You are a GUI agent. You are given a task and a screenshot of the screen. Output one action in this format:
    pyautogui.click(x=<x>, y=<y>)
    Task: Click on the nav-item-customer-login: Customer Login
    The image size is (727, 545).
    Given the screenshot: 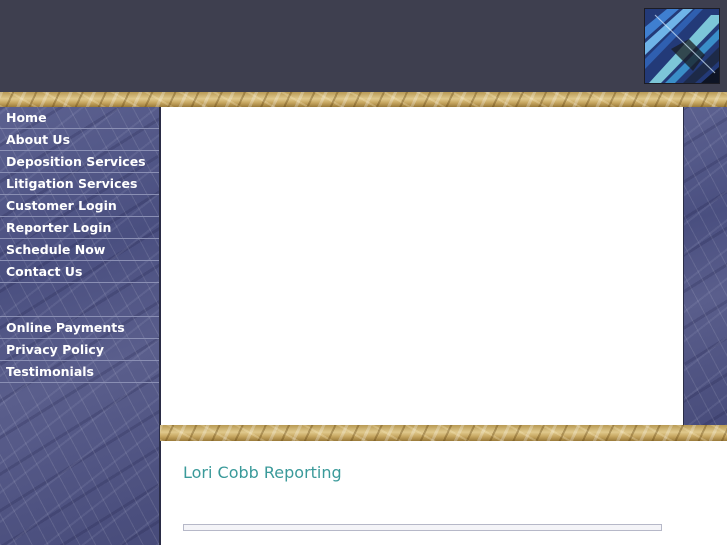 What is the action you would take?
    pyautogui.click(x=79, y=206)
    